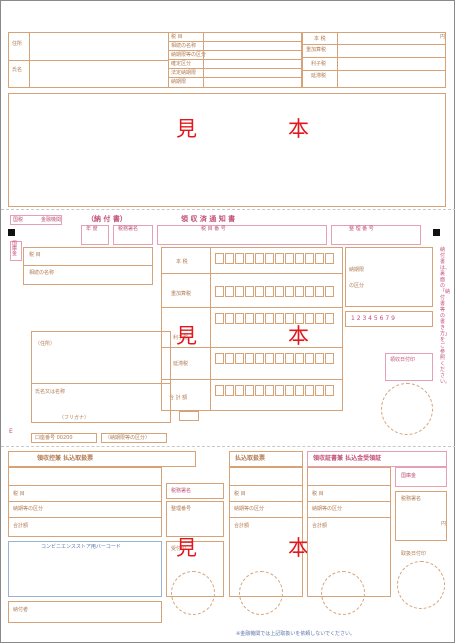 The height and width of the screenshot is (643, 455). Describe the element at coordinates (42, 273) in the screenshot. I see `main-inheritance-label: 相続の名称` at that location.